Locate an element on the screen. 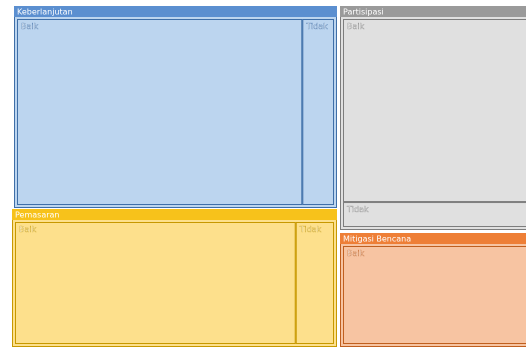 This screenshot has height=347, width=526. leaf-label-partisipasi-tidak: Tidak is located at coordinates (357, 209).